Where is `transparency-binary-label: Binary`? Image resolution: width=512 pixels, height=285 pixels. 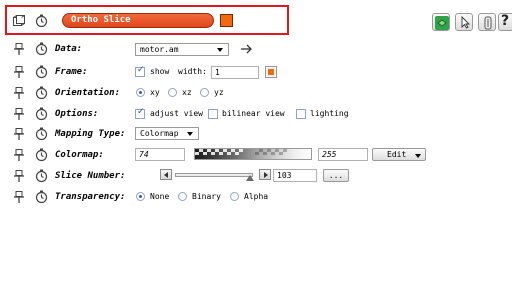 transparency-binary-label: Binary is located at coordinates (206, 196).